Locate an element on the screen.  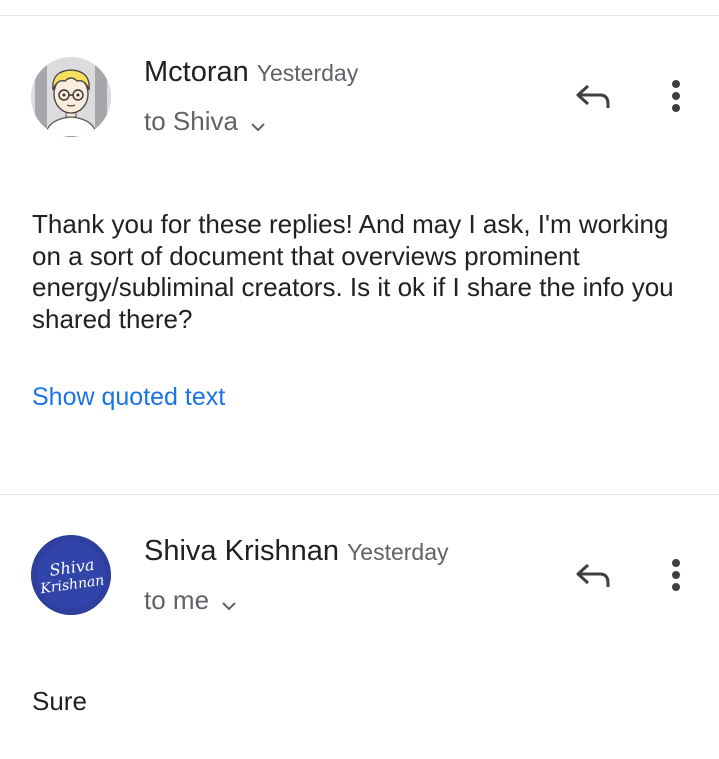
recipient-toggle: to me is located at coordinates (190, 600).